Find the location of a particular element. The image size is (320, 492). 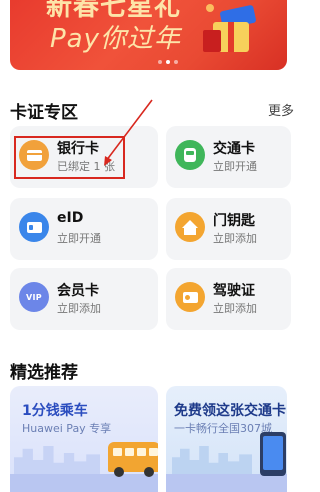

more-link: 更多 is located at coordinates (281, 109).